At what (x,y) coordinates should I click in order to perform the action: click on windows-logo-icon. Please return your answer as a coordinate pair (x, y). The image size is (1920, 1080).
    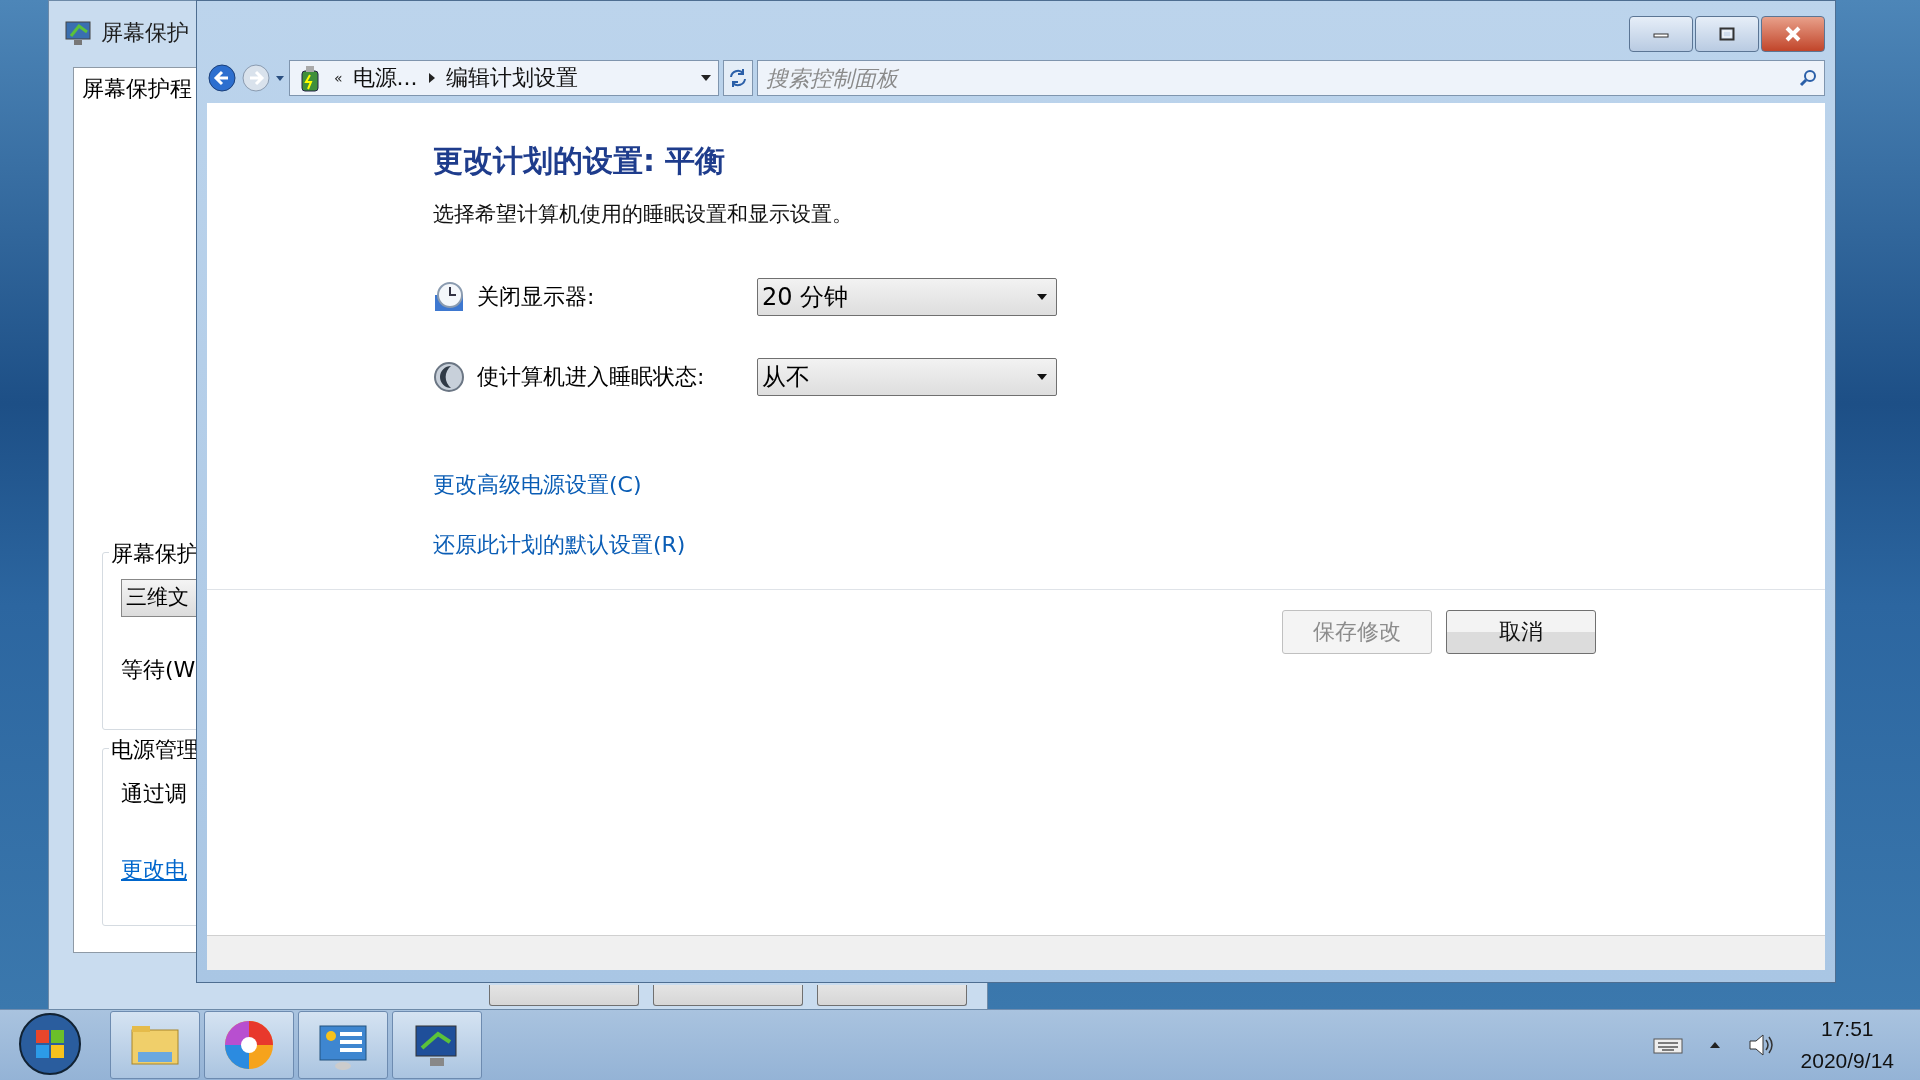
    Looking at the image, I should click on (50, 1044).